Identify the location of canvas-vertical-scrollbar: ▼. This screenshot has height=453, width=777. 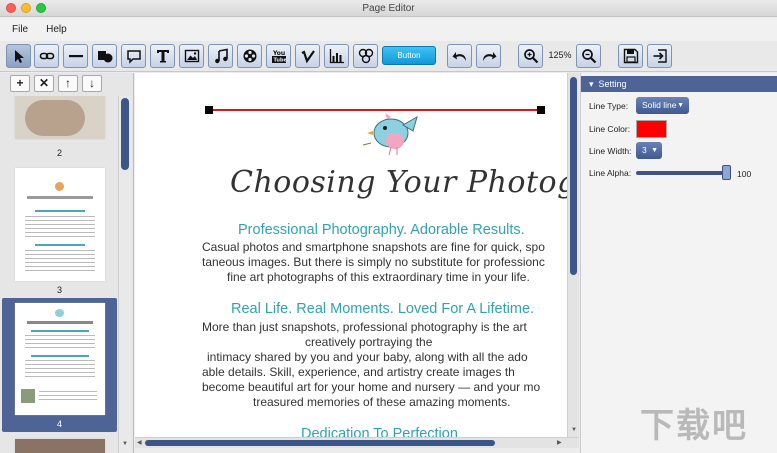
(573, 255).